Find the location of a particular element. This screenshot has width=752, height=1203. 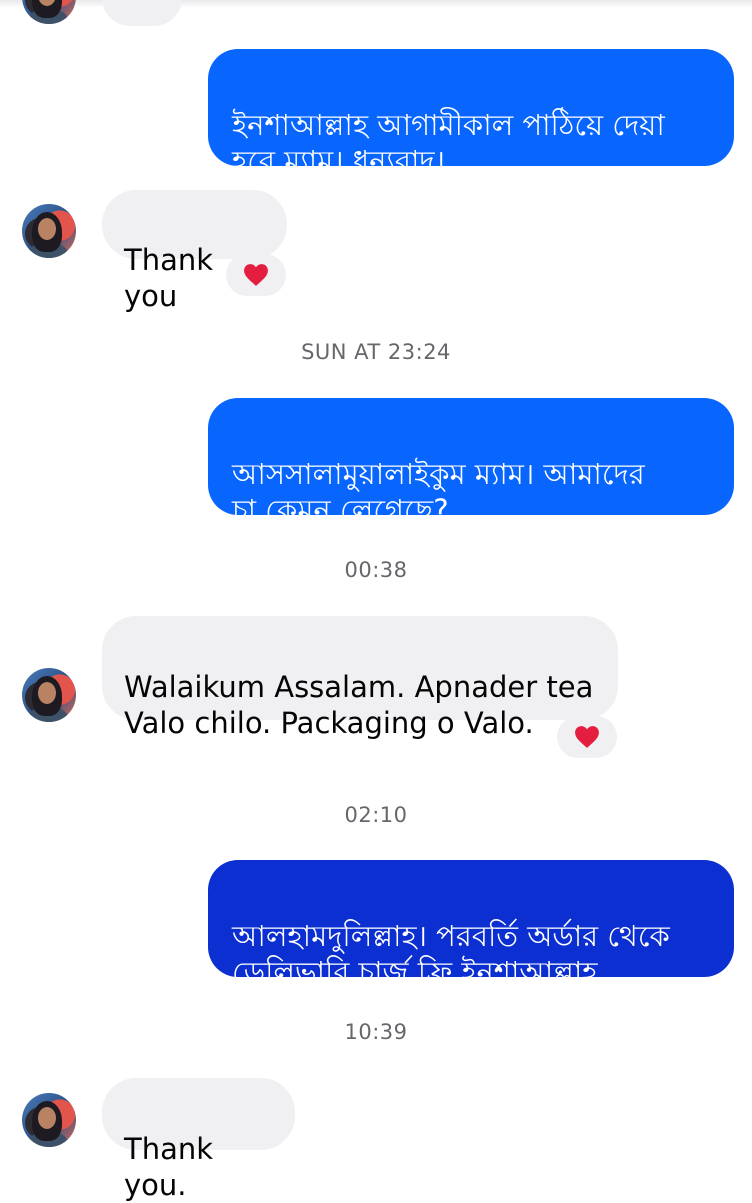

incoming-message: Thank you. is located at coordinates (198, 1140).